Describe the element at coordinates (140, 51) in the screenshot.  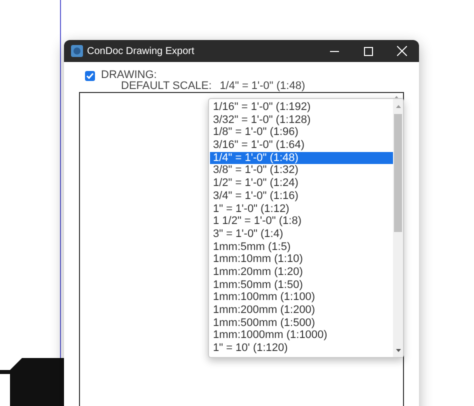
I see `window-title: ConDoc Drawing Export` at that location.